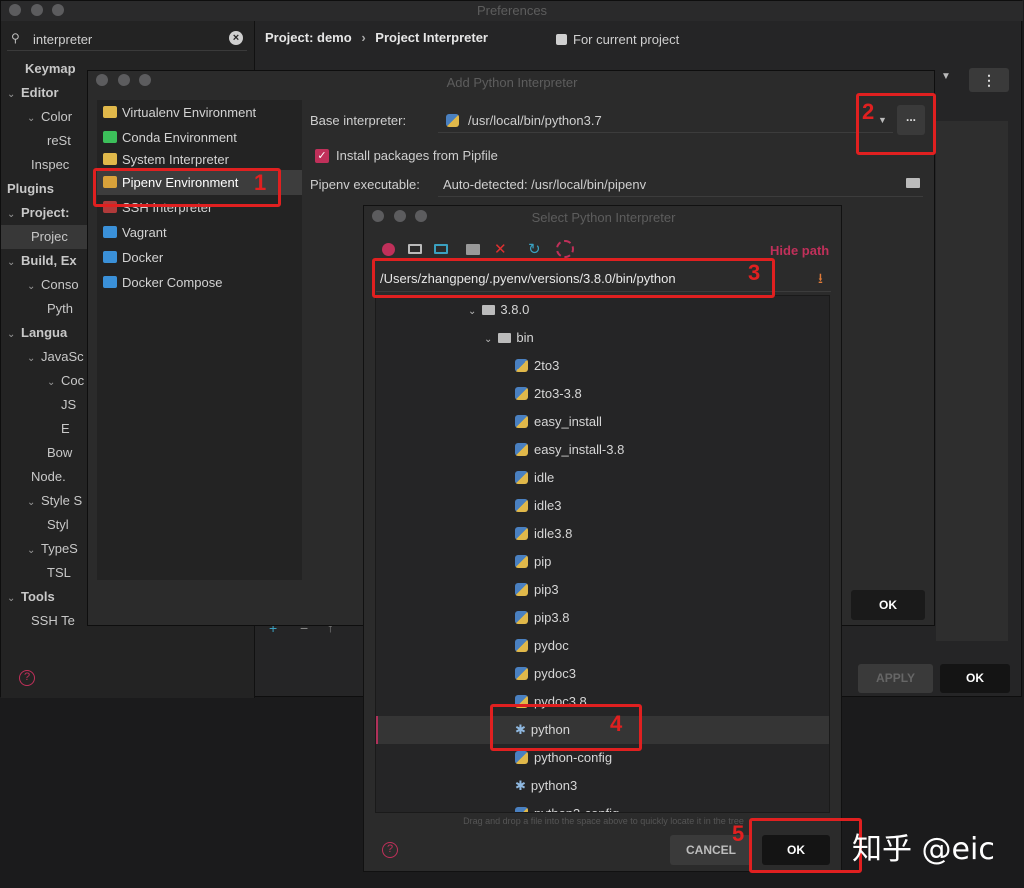 The height and width of the screenshot is (888, 1024). What do you see at coordinates (390, 850) in the screenshot?
I see `select-help-icon: ?` at bounding box center [390, 850].